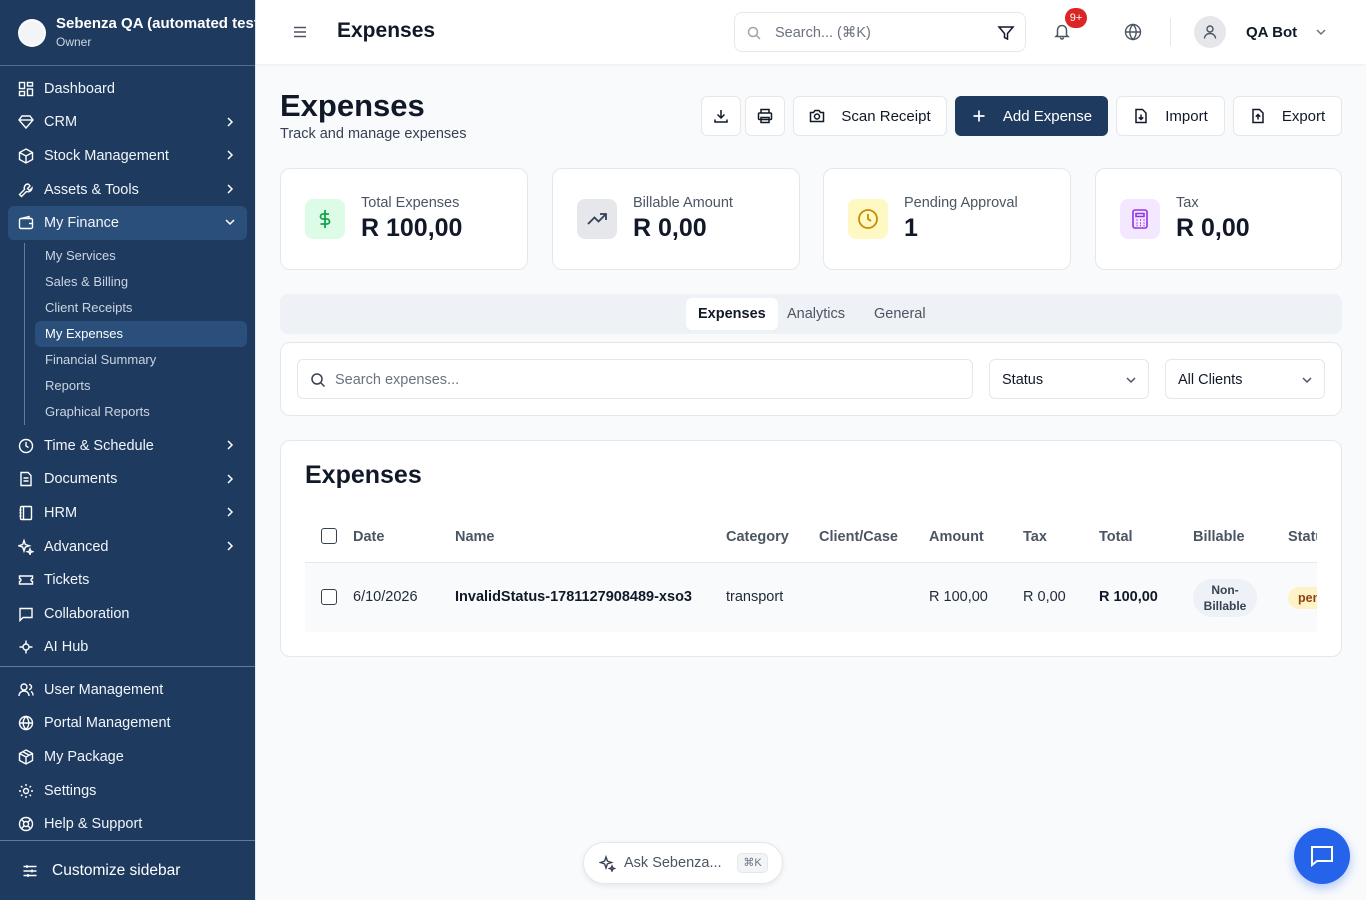 Image resolution: width=1366 pixels, height=900 pixels. What do you see at coordinates (670, 228) in the screenshot?
I see `stat-value: R 0,00` at bounding box center [670, 228].